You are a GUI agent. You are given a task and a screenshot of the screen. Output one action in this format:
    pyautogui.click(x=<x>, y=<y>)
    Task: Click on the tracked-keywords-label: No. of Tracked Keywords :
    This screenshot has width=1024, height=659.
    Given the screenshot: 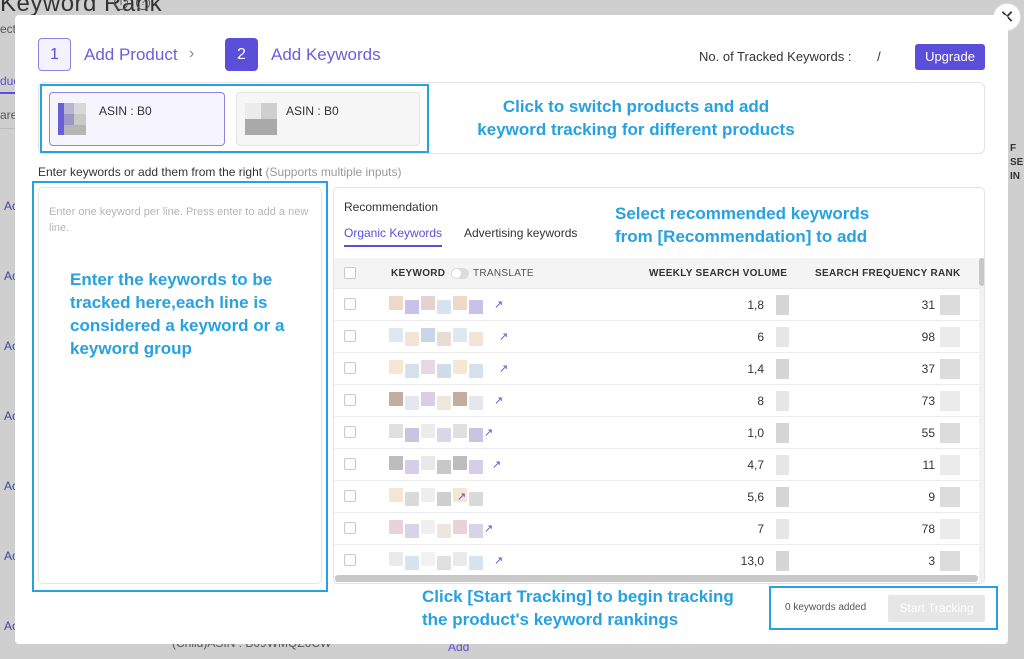 What is the action you would take?
    pyautogui.click(x=775, y=56)
    